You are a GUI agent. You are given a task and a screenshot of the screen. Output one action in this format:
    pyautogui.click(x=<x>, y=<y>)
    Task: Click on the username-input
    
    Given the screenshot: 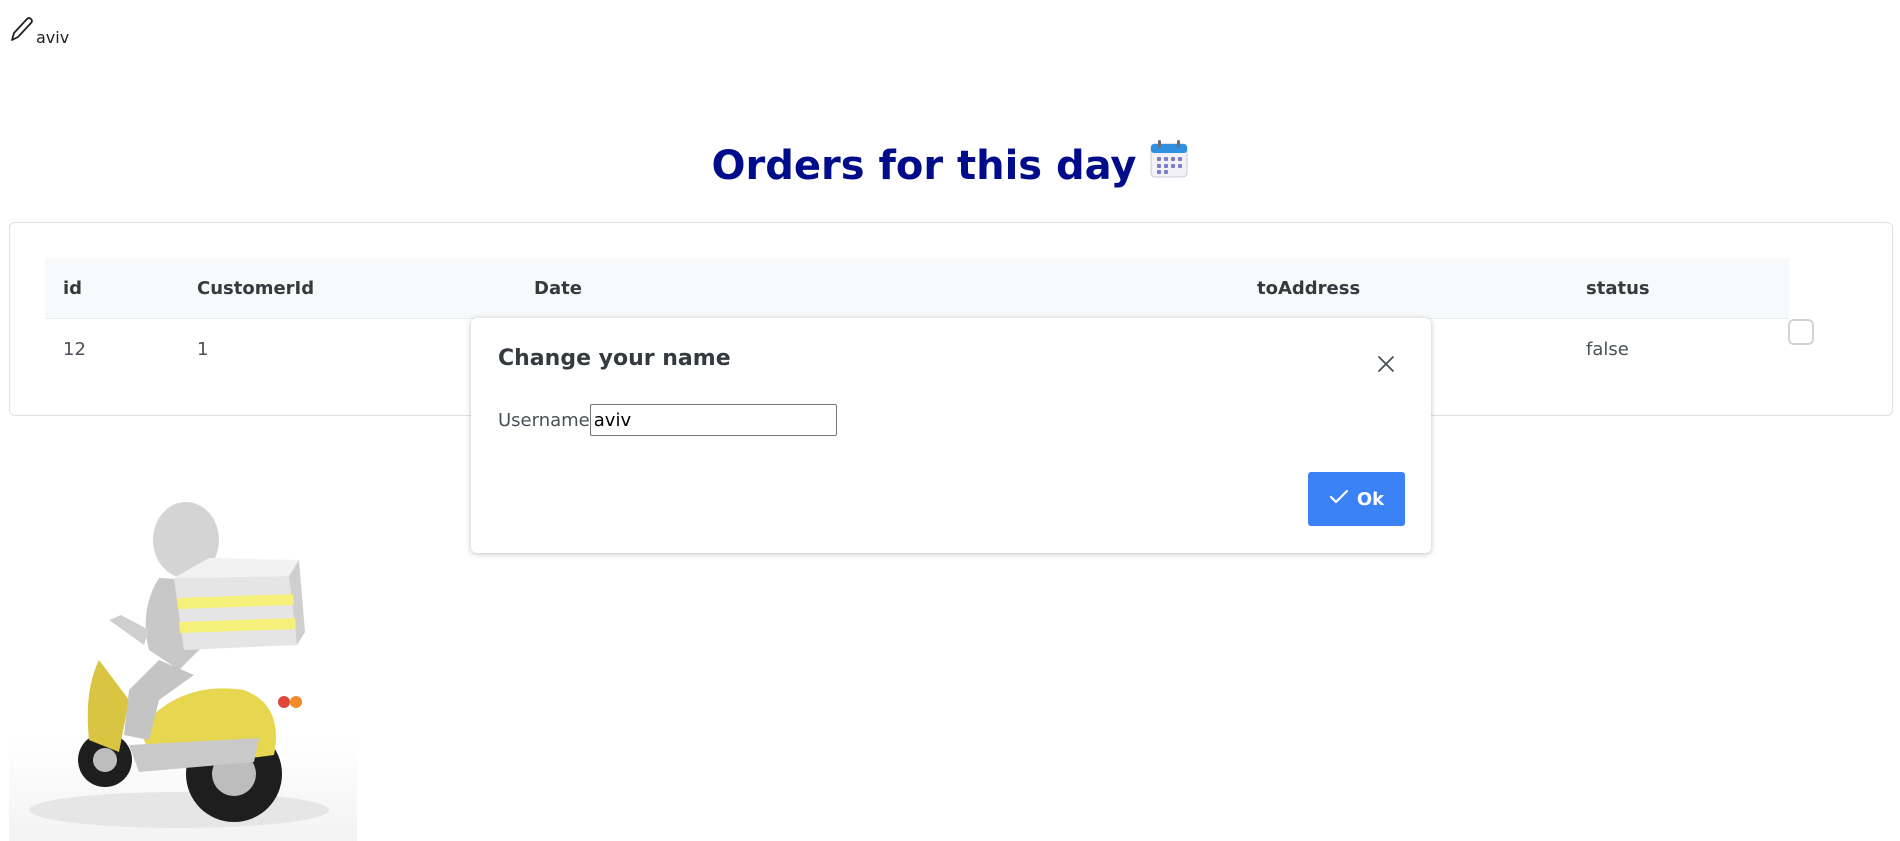 What is the action you would take?
    pyautogui.click(x=713, y=420)
    